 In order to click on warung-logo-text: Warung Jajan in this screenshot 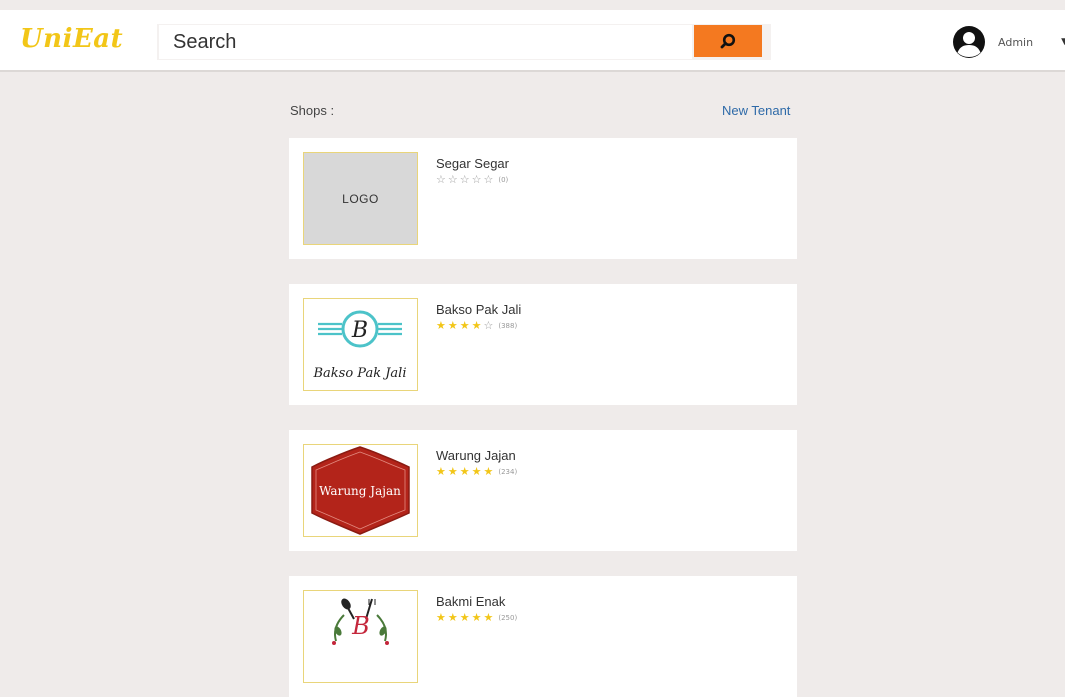, I will do `click(360, 491)`.